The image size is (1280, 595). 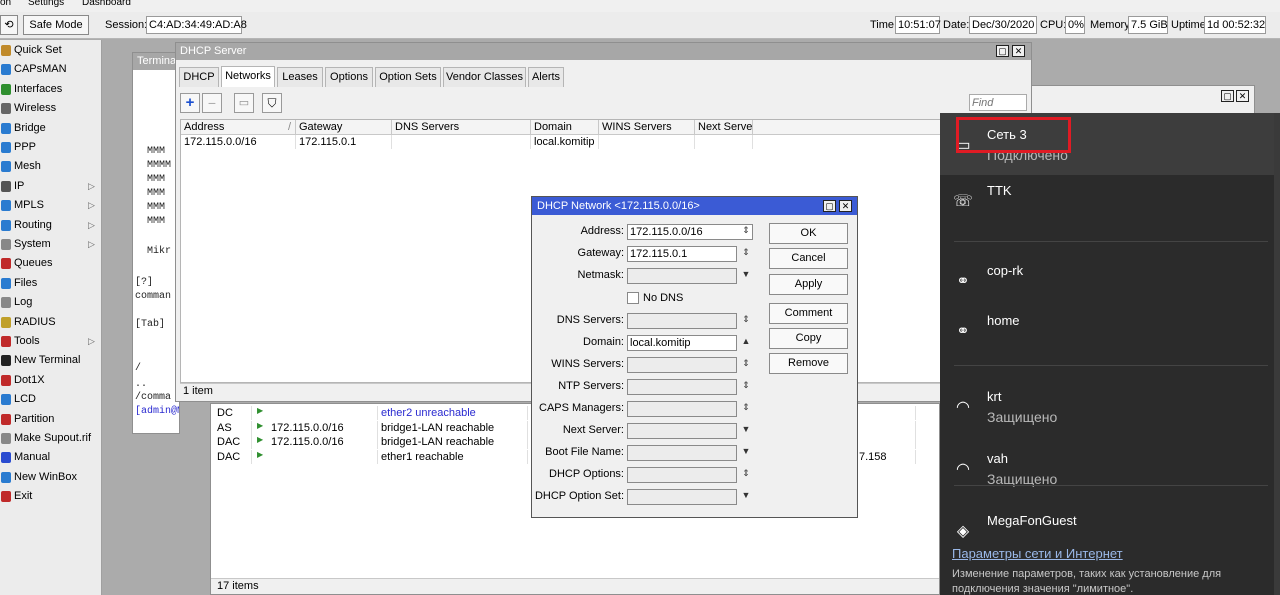 What do you see at coordinates (344, 127) in the screenshot?
I see `col-gateway: Gateway` at bounding box center [344, 127].